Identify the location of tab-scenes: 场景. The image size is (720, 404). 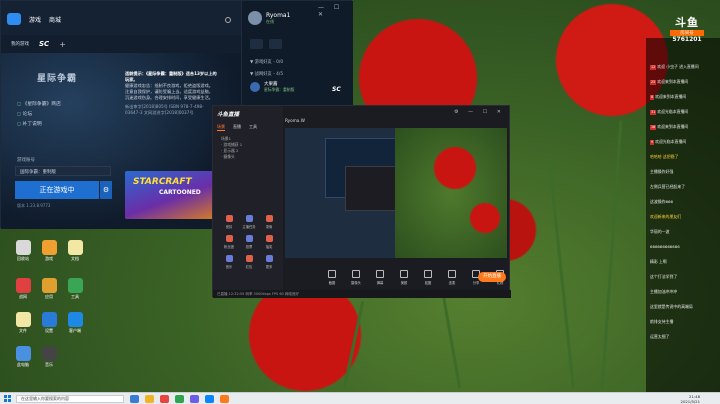
(221, 127).